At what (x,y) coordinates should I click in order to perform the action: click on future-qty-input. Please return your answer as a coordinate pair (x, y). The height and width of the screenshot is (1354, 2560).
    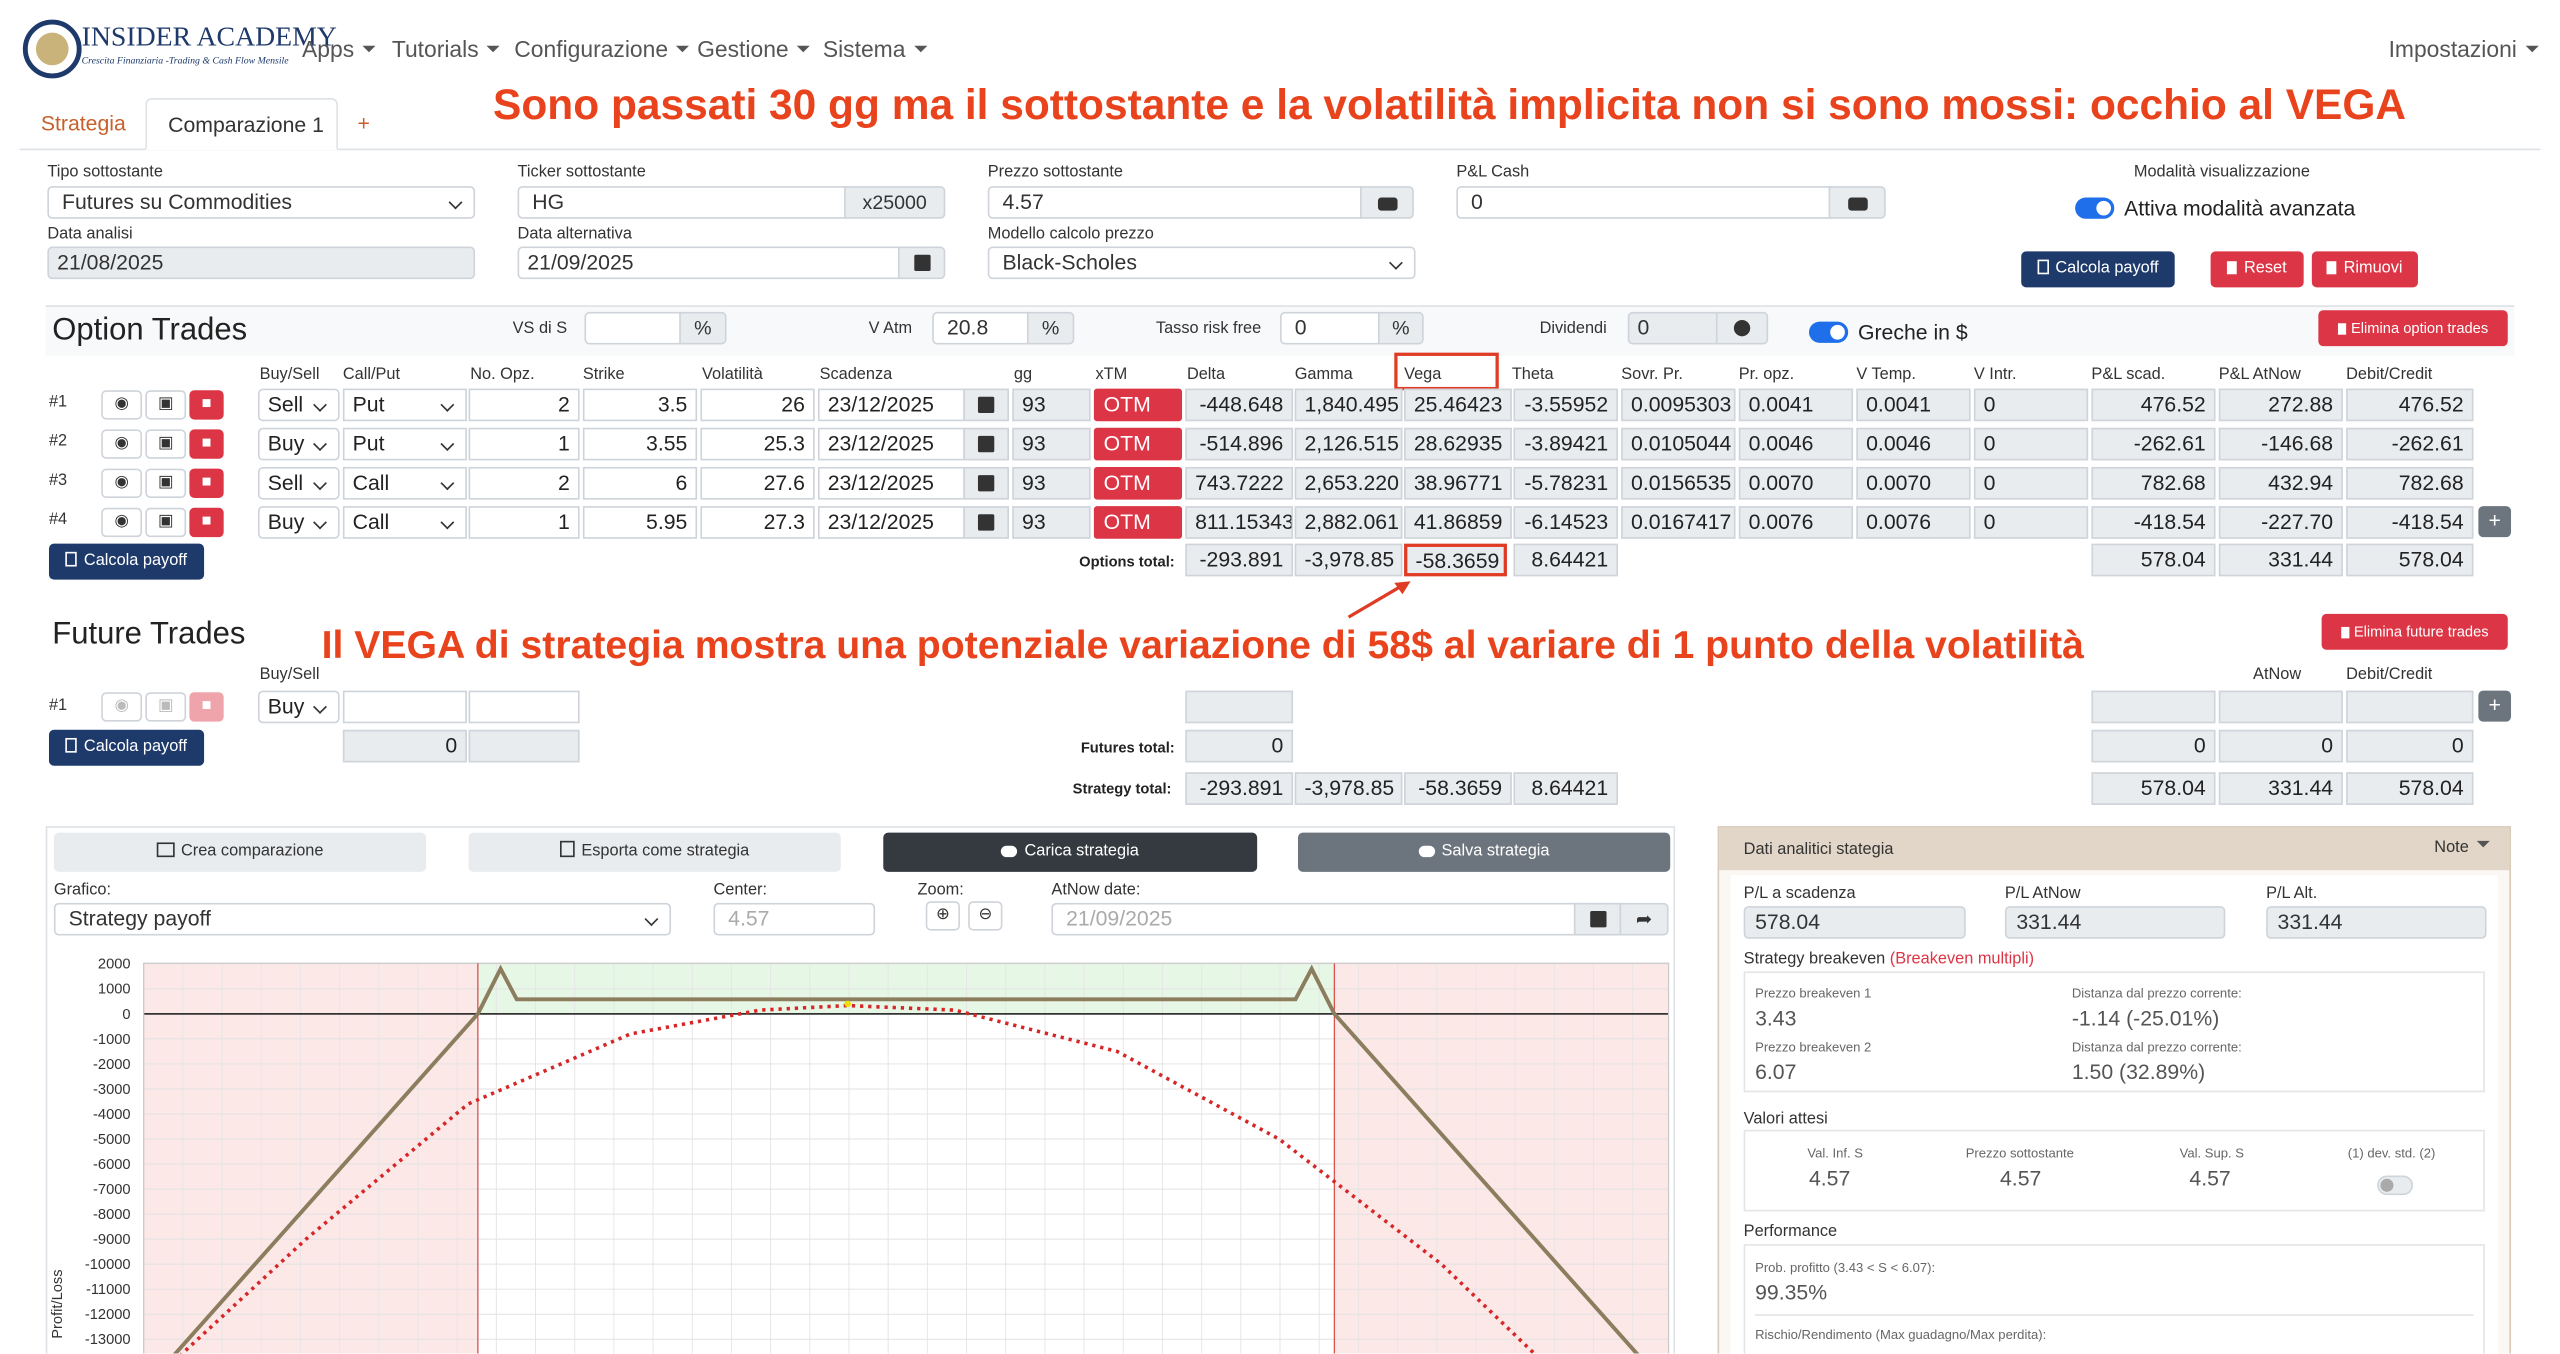
    Looking at the image, I should click on (404, 707).